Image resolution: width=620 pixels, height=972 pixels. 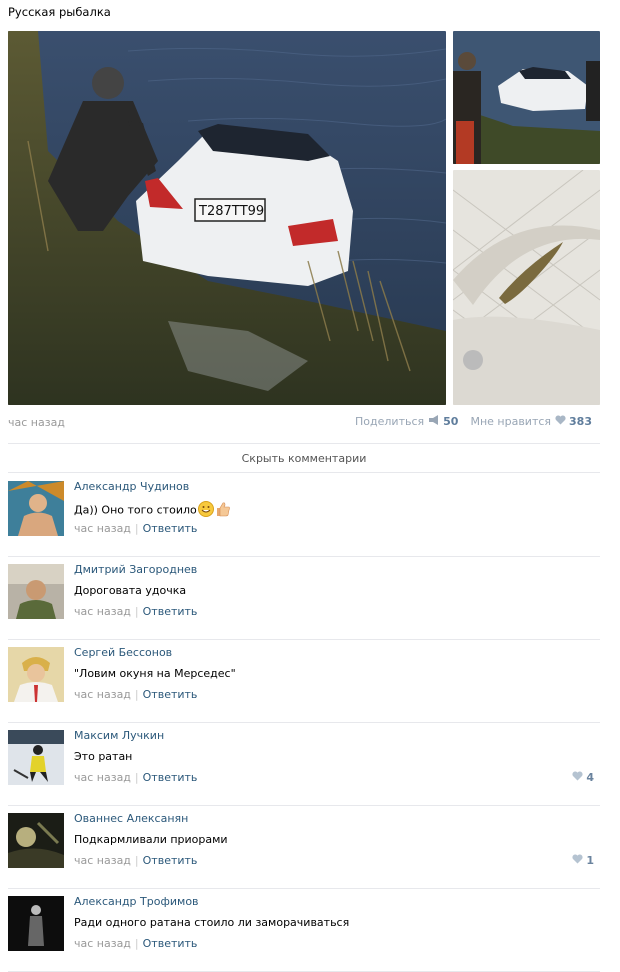 I want to click on comment-text: Подкармливали приорами, so click(x=151, y=839).